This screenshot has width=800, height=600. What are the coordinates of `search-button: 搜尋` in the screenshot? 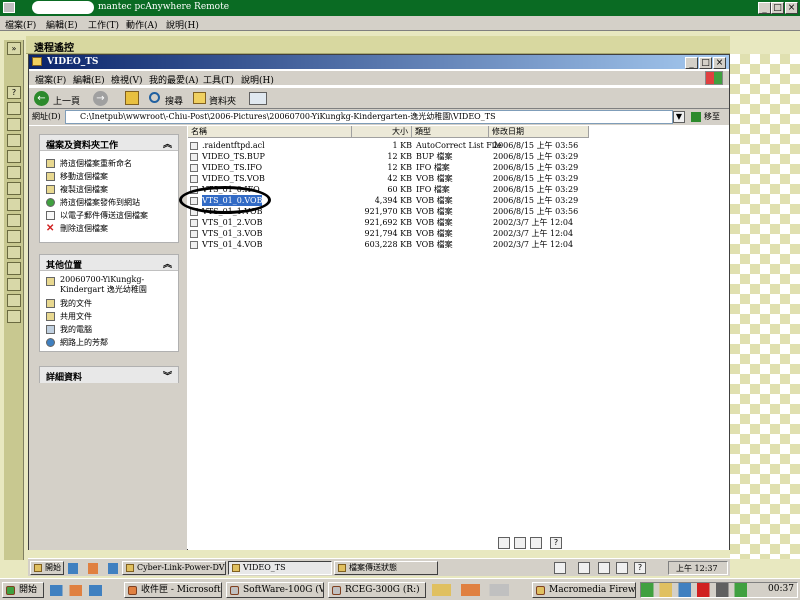 It's located at (174, 100).